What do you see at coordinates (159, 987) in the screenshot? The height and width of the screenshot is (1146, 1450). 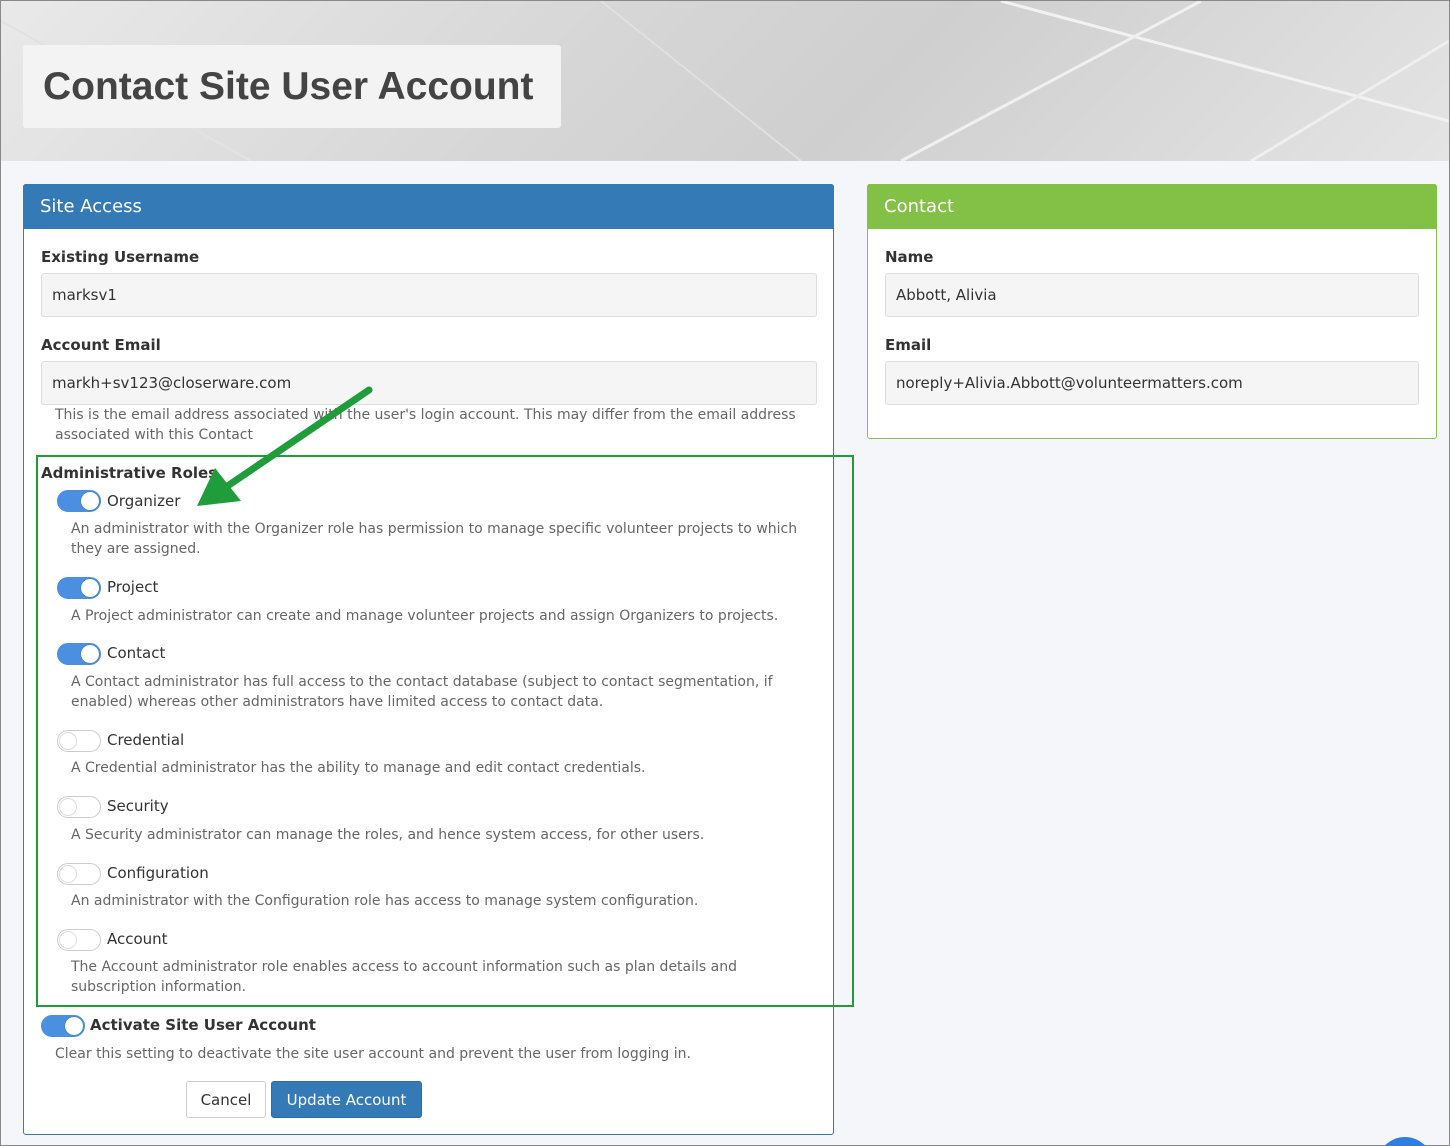 I see `account-desc-line2: subscription information.` at bounding box center [159, 987].